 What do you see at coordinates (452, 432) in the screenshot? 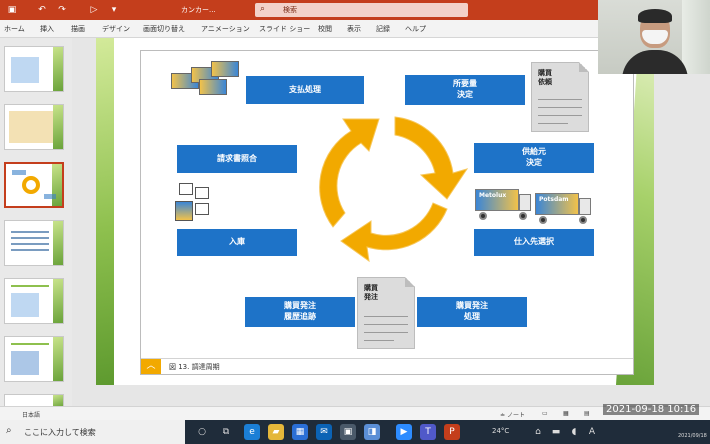
I see `powerpoint-icon: P` at bounding box center [452, 432].